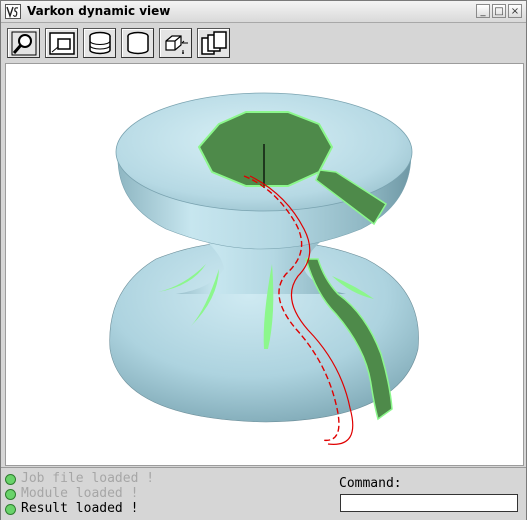 The height and width of the screenshot is (520, 527). I want to click on frame-scale-icon, so click(62, 43).